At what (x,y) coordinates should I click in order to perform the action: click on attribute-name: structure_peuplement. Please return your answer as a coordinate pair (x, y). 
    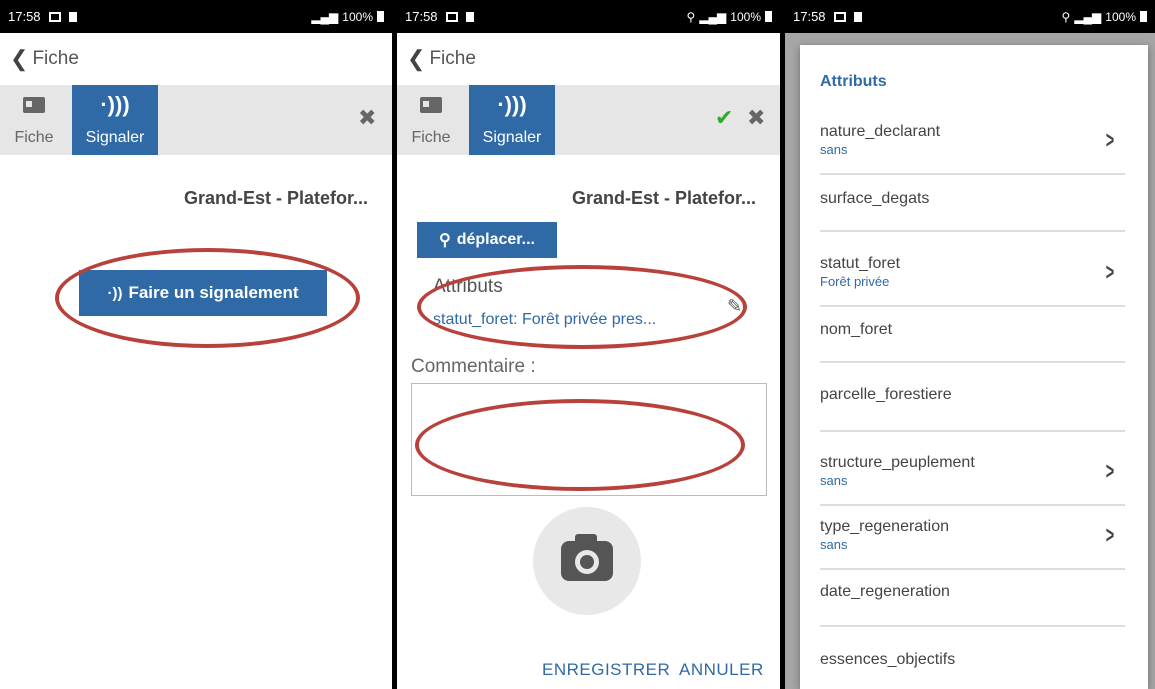
    Looking at the image, I should click on (897, 462).